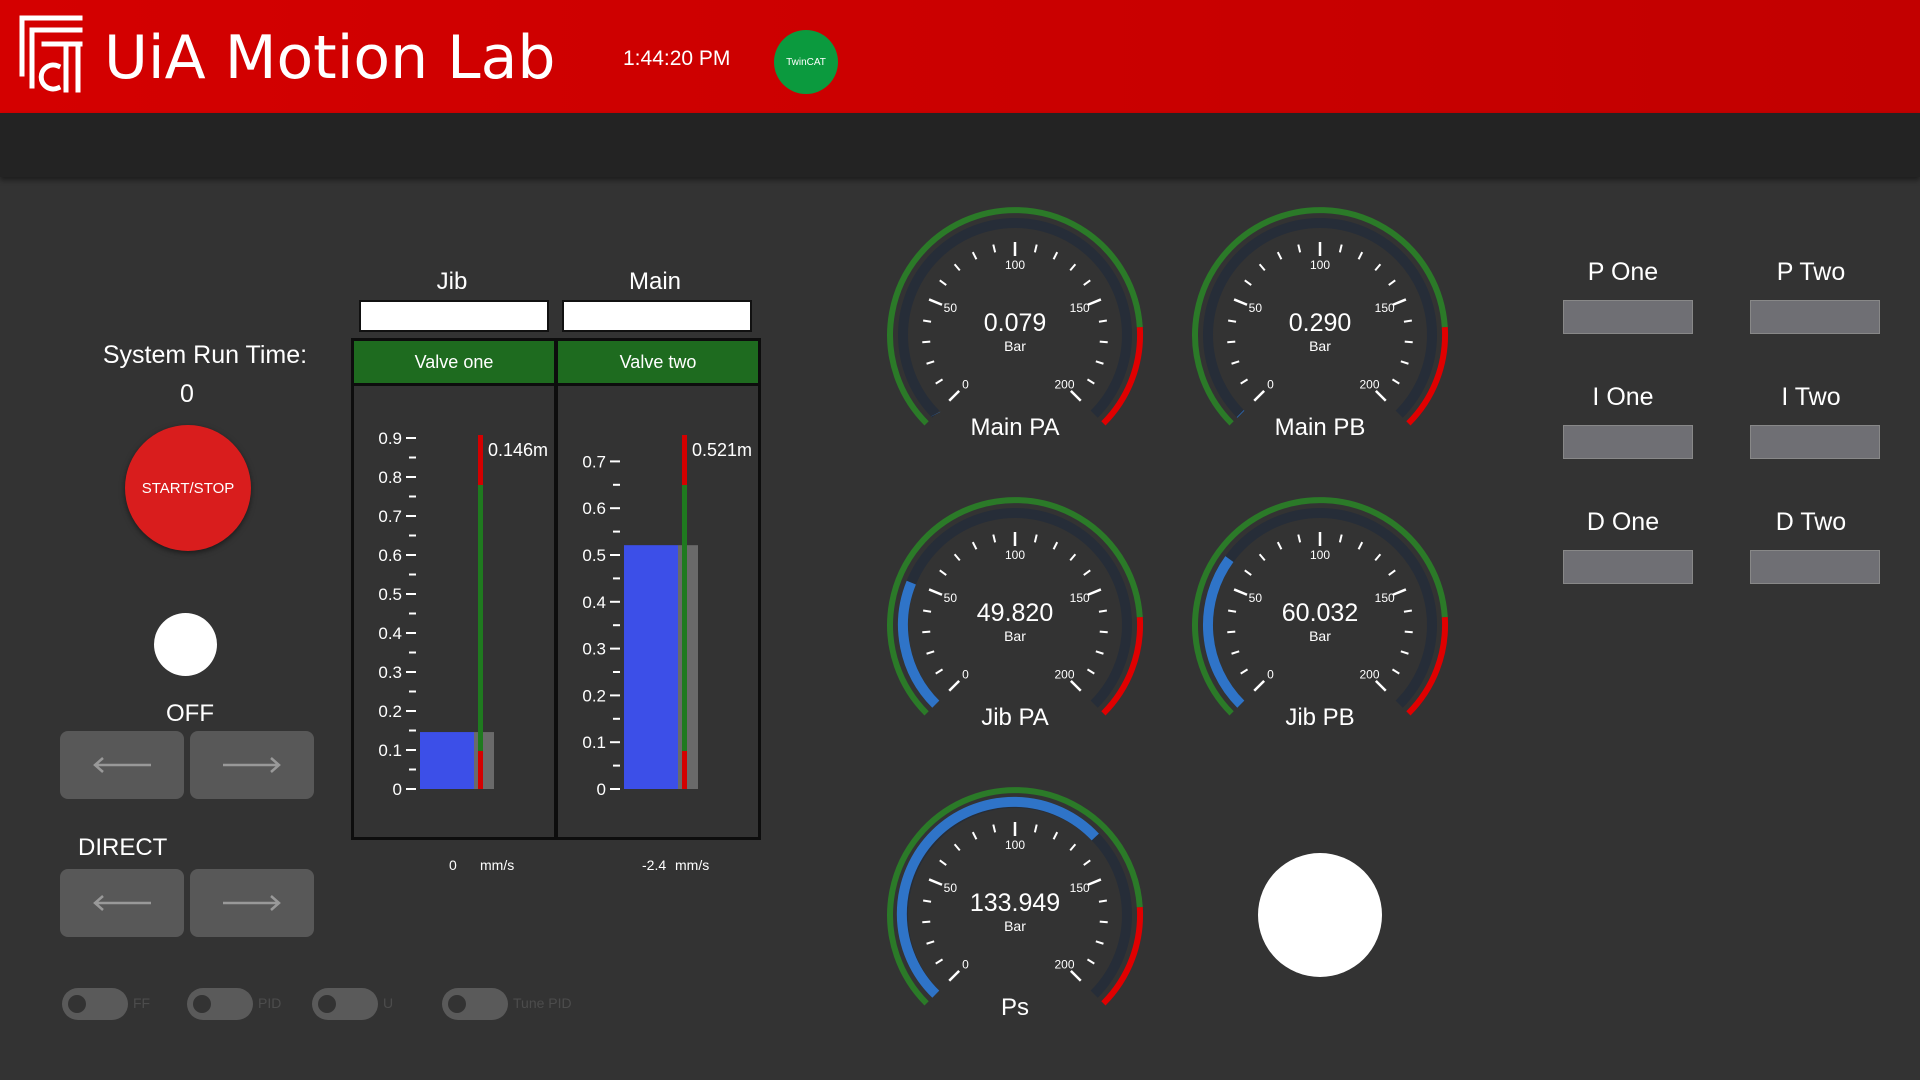 The height and width of the screenshot is (1080, 1920). What do you see at coordinates (1628, 317) in the screenshot?
I see `p-one-input` at bounding box center [1628, 317].